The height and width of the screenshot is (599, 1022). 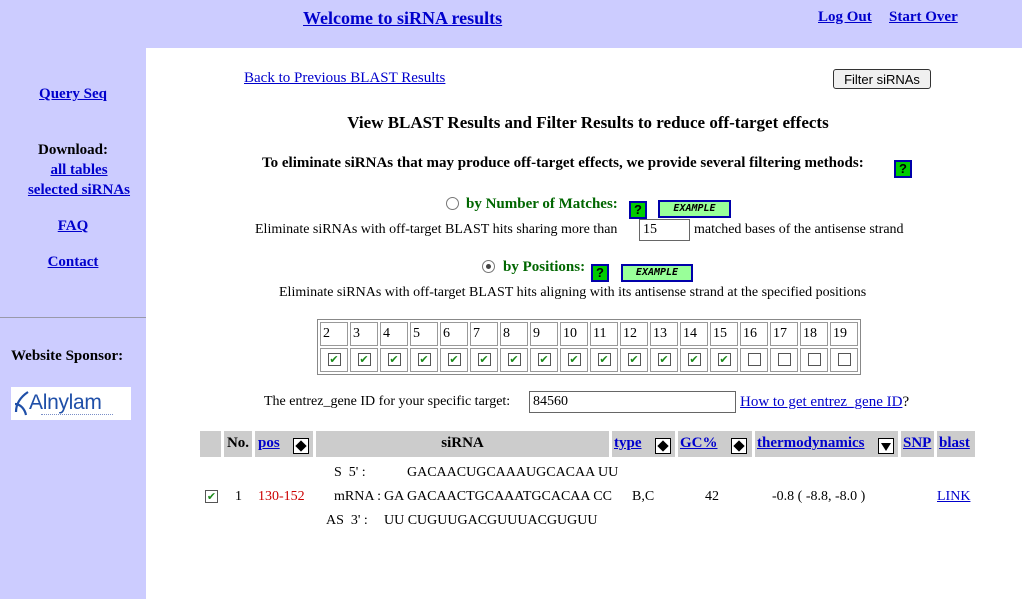 What do you see at coordinates (638, 210) in the screenshot?
I see `matches-help-icon: ?` at bounding box center [638, 210].